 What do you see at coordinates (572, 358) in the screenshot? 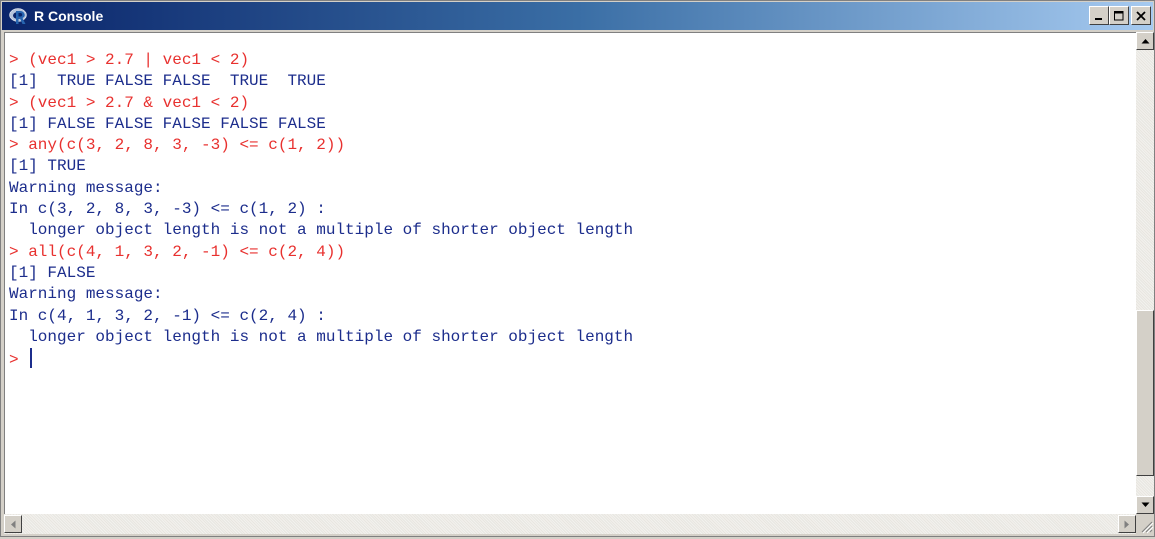
I see `console-prompt-line: >` at bounding box center [572, 358].